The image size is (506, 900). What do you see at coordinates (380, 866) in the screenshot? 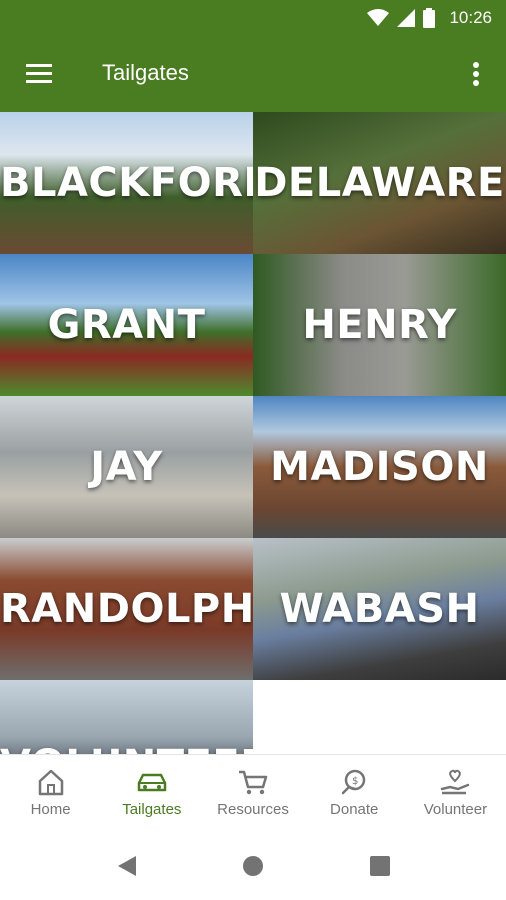
I see `recents-icon` at bounding box center [380, 866].